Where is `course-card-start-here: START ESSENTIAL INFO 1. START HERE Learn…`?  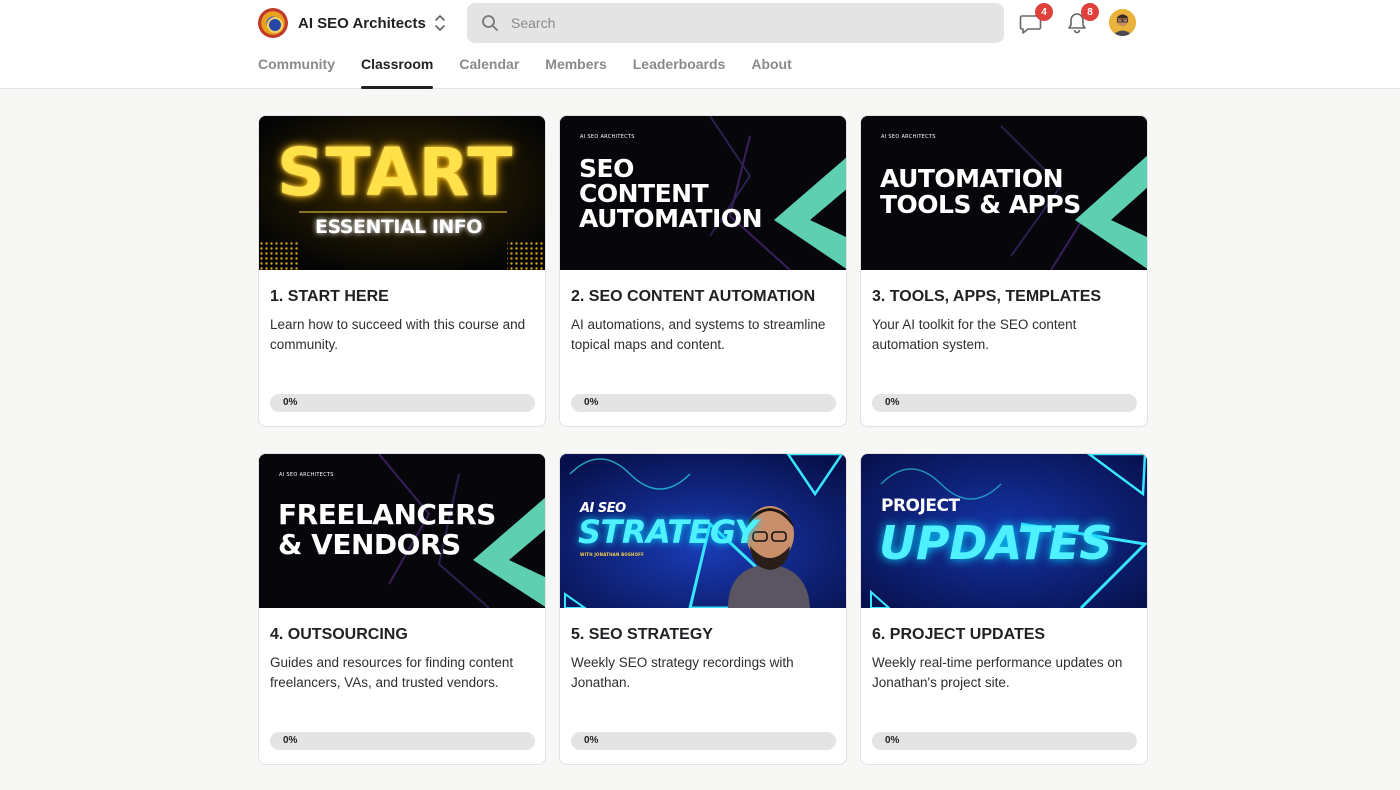 course-card-start-here: START ESSENTIAL INFO 1. START HERE Learn… is located at coordinates (402, 271).